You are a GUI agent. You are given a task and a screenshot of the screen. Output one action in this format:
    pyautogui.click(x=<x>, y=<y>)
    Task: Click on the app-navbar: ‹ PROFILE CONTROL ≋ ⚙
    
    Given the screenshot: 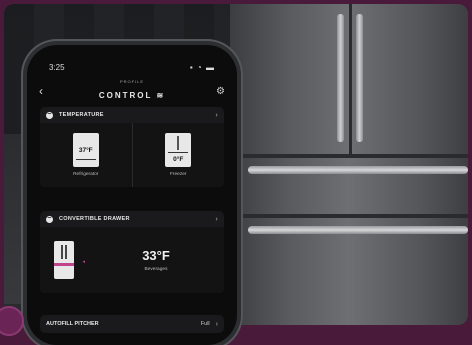 What is the action you would take?
    pyautogui.click(x=132, y=91)
    